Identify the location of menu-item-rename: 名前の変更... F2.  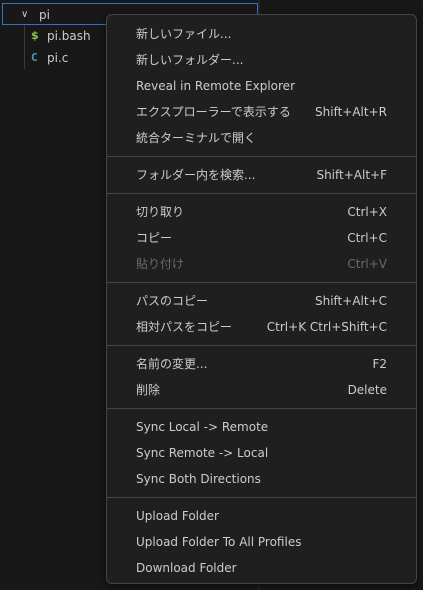
(261, 364).